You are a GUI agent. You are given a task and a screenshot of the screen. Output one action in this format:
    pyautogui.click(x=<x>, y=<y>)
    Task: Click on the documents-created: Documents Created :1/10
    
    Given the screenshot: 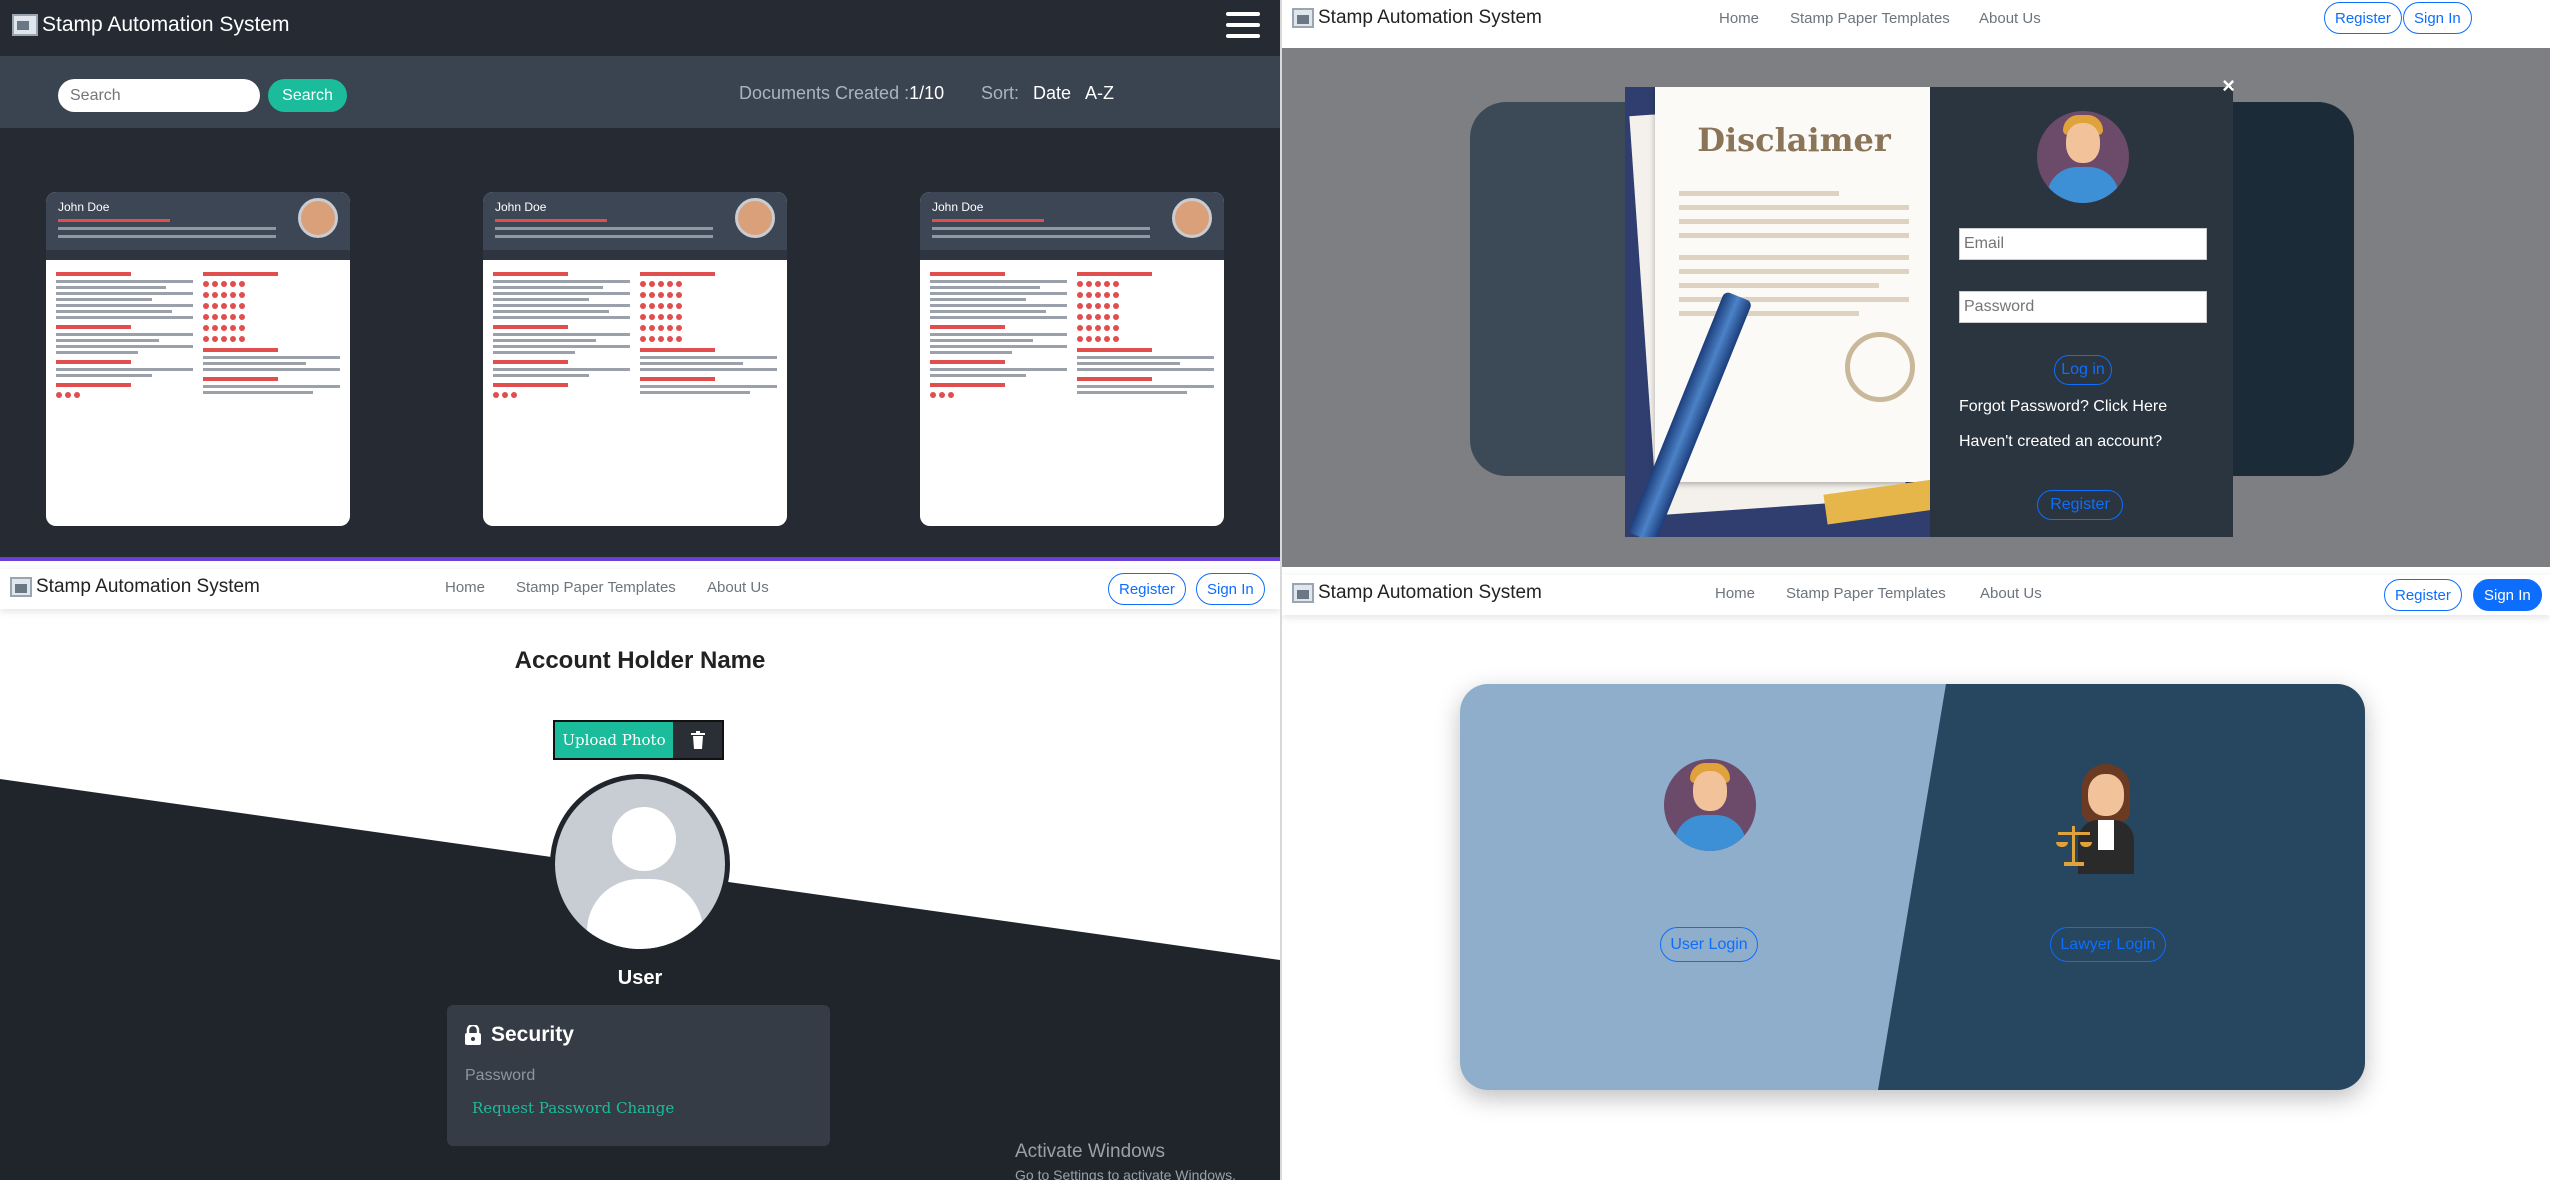 What is the action you would take?
    pyautogui.click(x=841, y=93)
    